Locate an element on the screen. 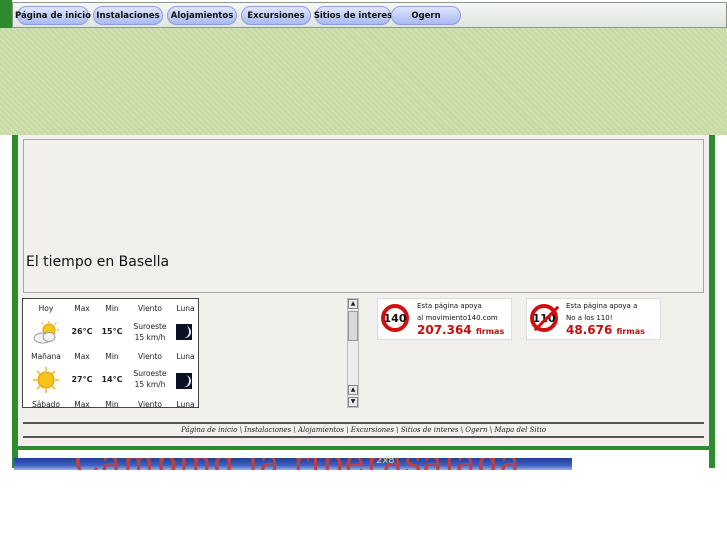 The width and height of the screenshot is (727, 545). banner-line2: No a los 110! is located at coordinates (589, 318).